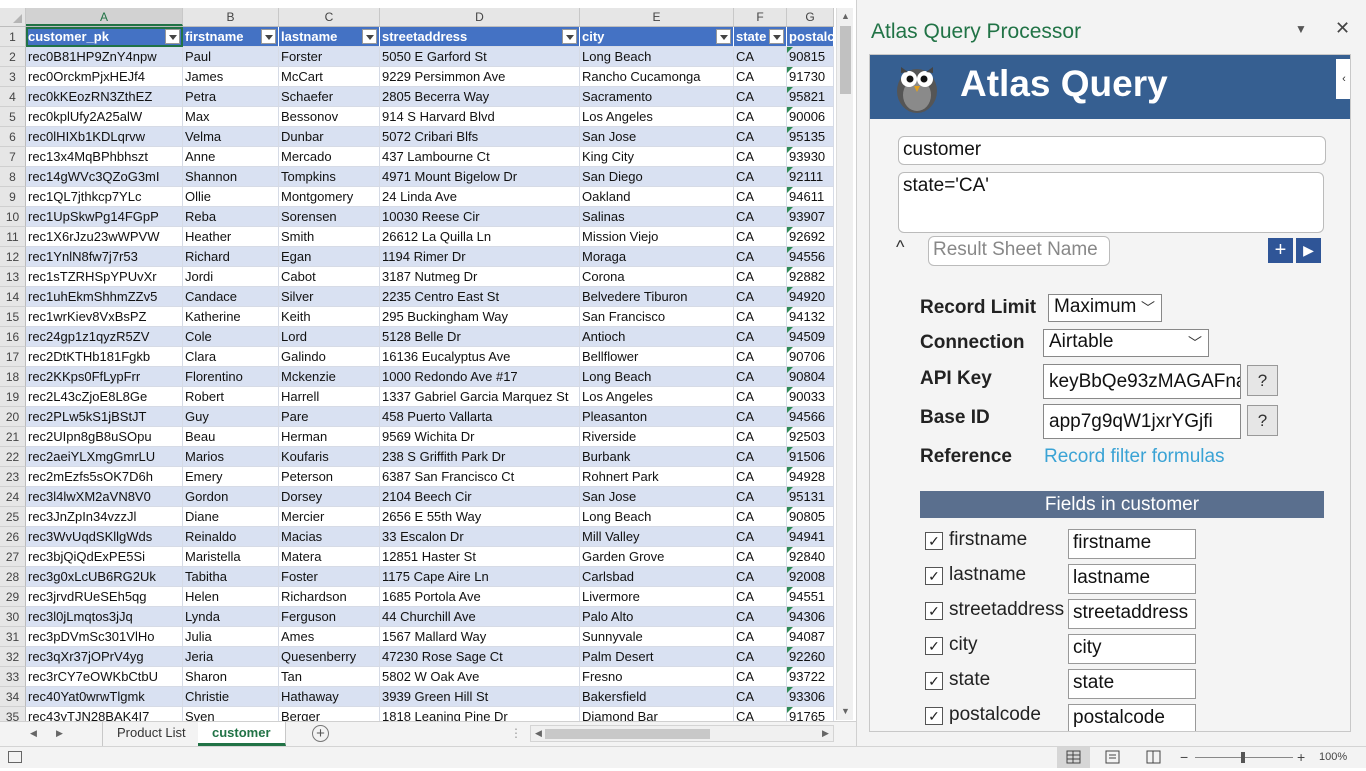  Describe the element at coordinates (657, 617) in the screenshot. I see `cell: Palo Alto` at that location.